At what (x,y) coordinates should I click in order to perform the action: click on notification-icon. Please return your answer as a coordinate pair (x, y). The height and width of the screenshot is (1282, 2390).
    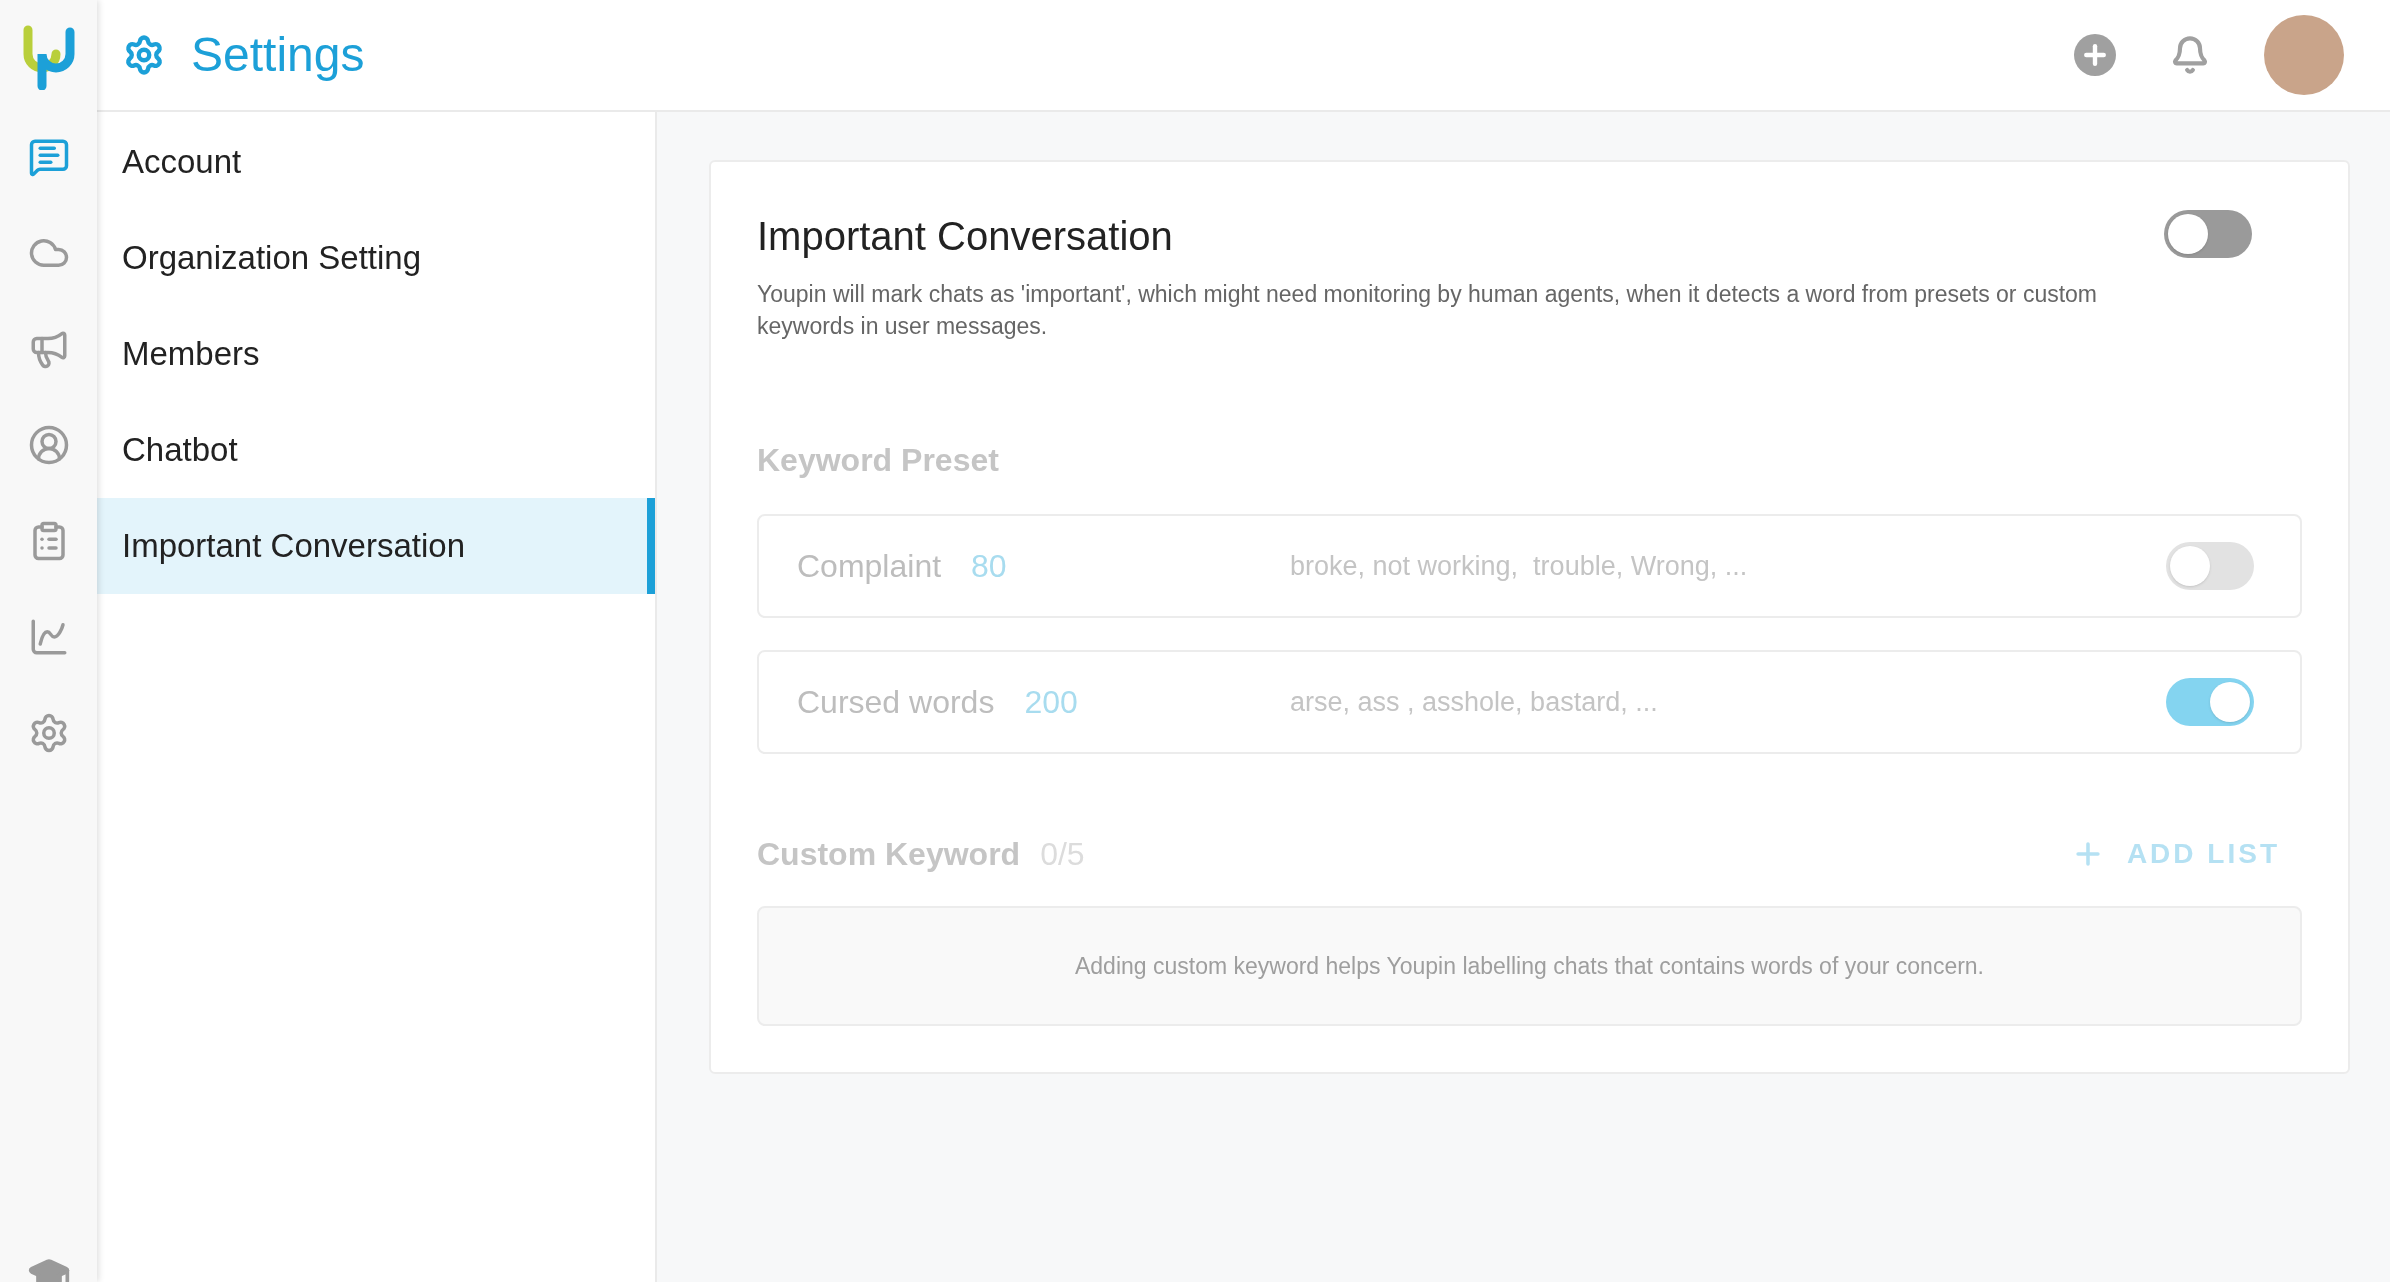
    Looking at the image, I should click on (2190, 55).